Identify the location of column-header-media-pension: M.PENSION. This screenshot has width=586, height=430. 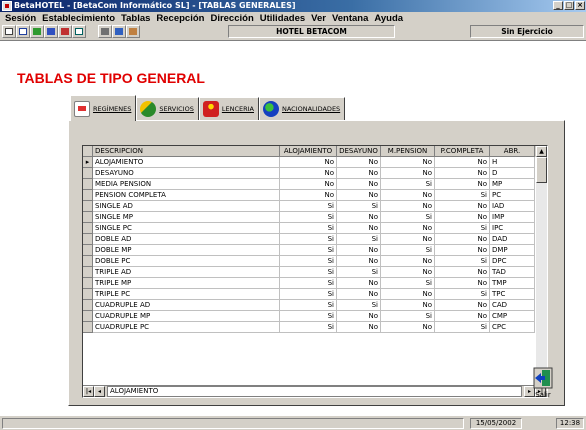
(408, 151).